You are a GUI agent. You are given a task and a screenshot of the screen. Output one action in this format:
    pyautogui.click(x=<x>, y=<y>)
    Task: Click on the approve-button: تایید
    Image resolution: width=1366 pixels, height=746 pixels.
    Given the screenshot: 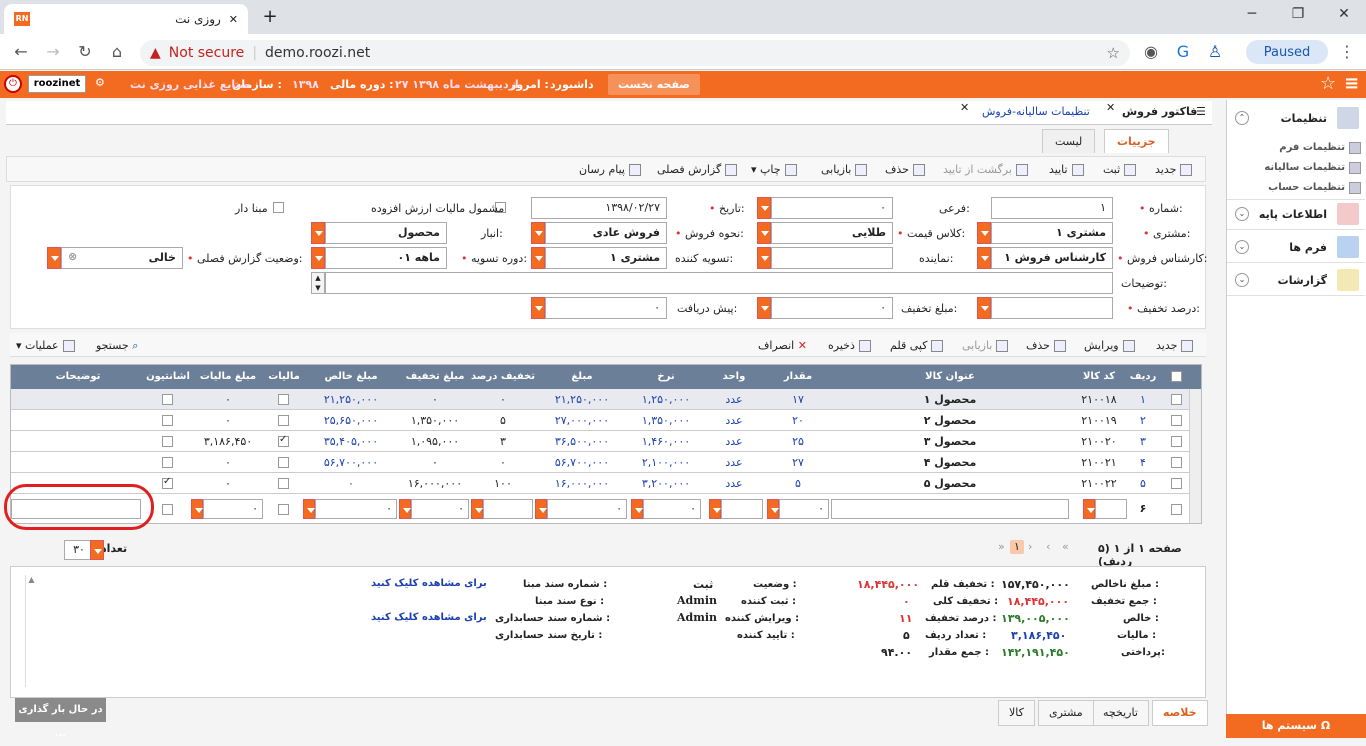 What is the action you would take?
    pyautogui.click(x=1066, y=169)
    